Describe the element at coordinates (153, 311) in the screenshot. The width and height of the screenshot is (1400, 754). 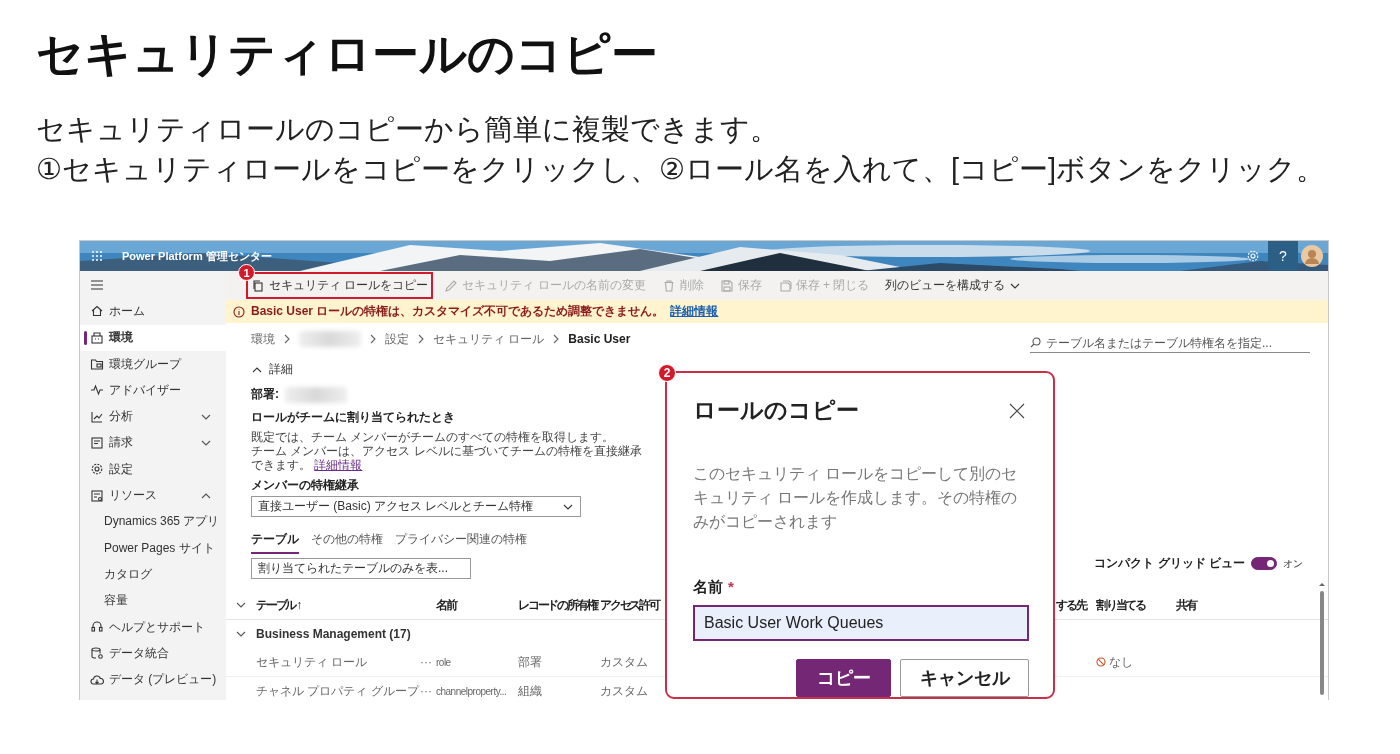
I see `sidebar-item: ホーム` at that location.